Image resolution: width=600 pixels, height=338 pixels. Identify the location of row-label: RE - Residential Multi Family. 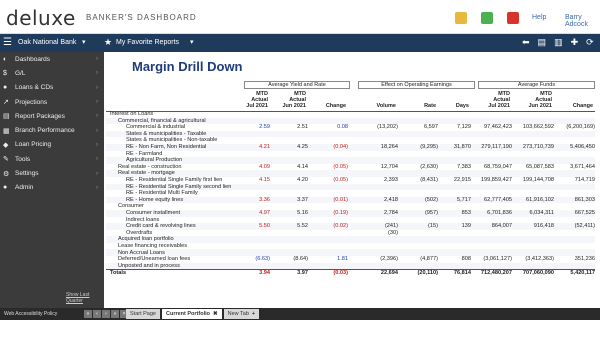
(162, 193).